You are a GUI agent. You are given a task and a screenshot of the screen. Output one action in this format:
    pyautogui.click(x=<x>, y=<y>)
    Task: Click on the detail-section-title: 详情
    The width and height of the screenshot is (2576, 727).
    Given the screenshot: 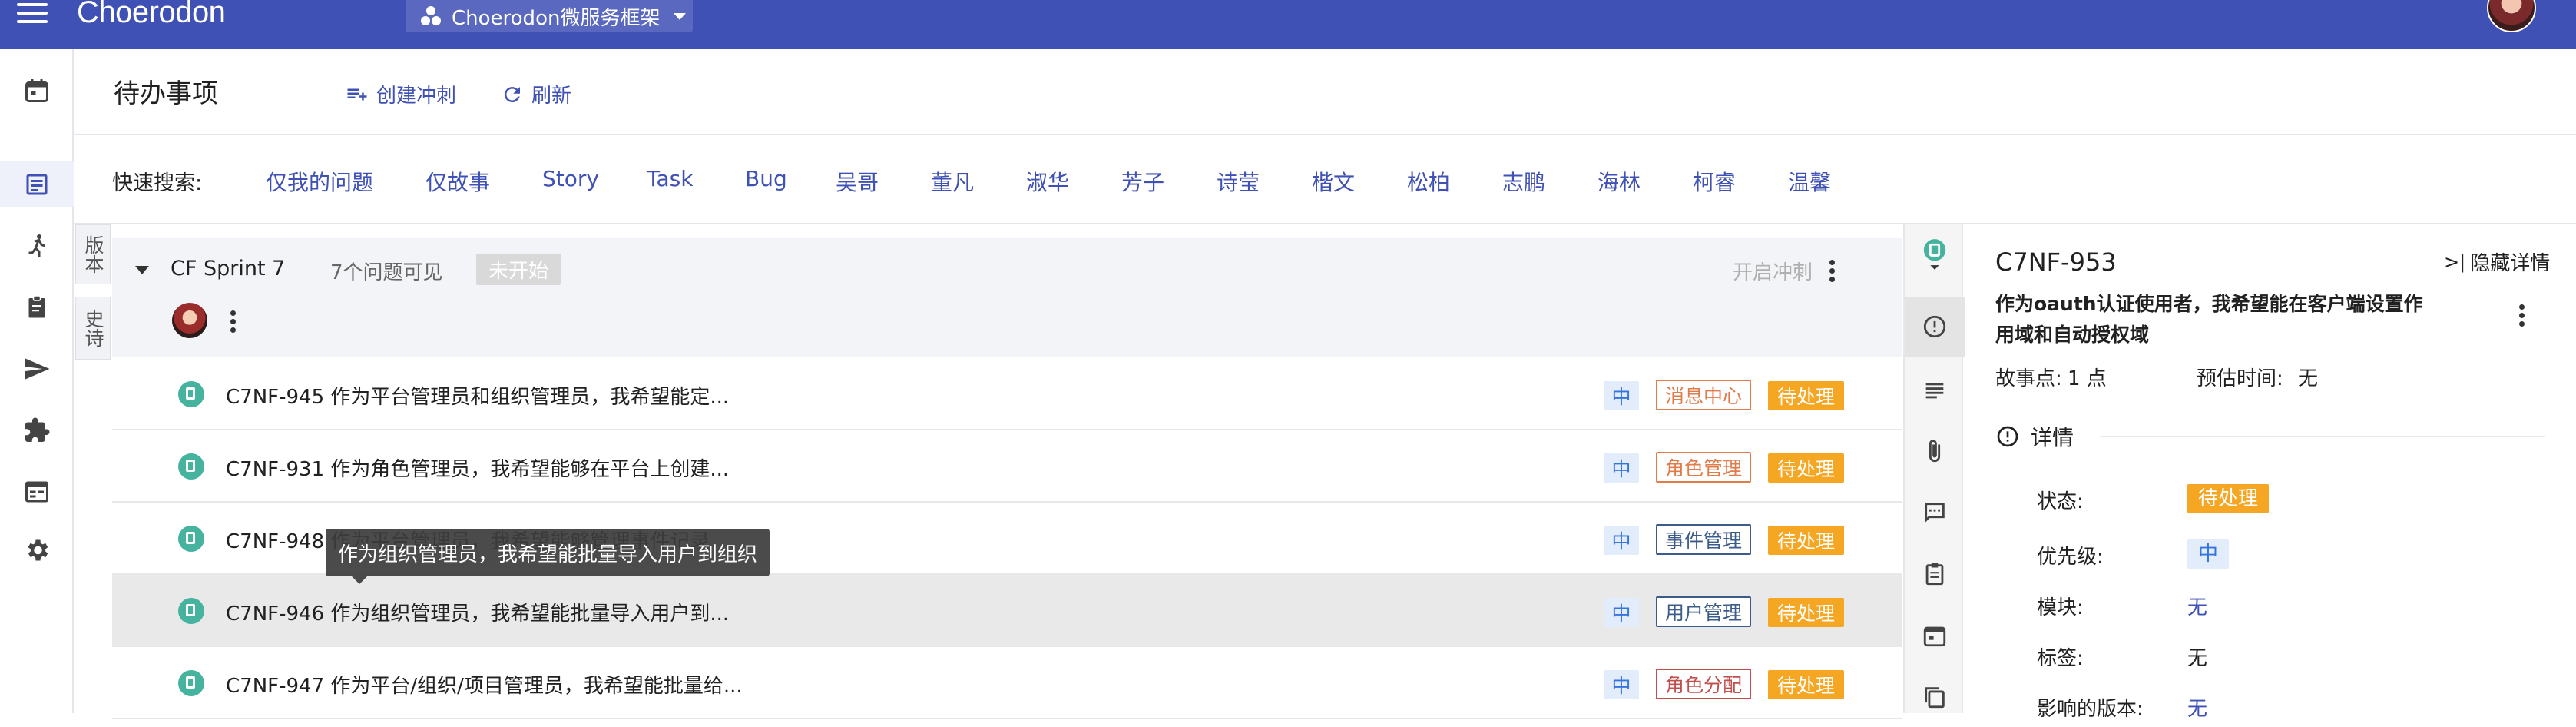 What is the action you would take?
    pyautogui.click(x=2052, y=438)
    